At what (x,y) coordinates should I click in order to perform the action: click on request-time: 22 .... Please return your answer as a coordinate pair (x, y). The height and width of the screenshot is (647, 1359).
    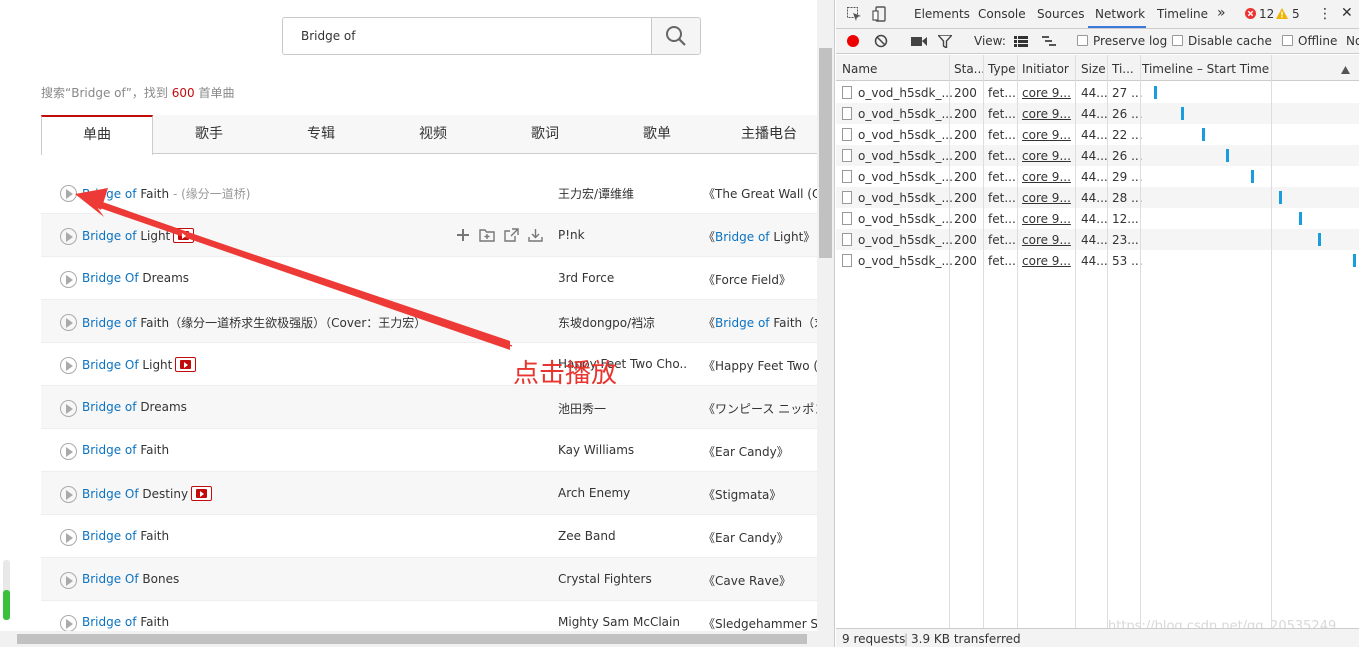
    Looking at the image, I should click on (1127, 135).